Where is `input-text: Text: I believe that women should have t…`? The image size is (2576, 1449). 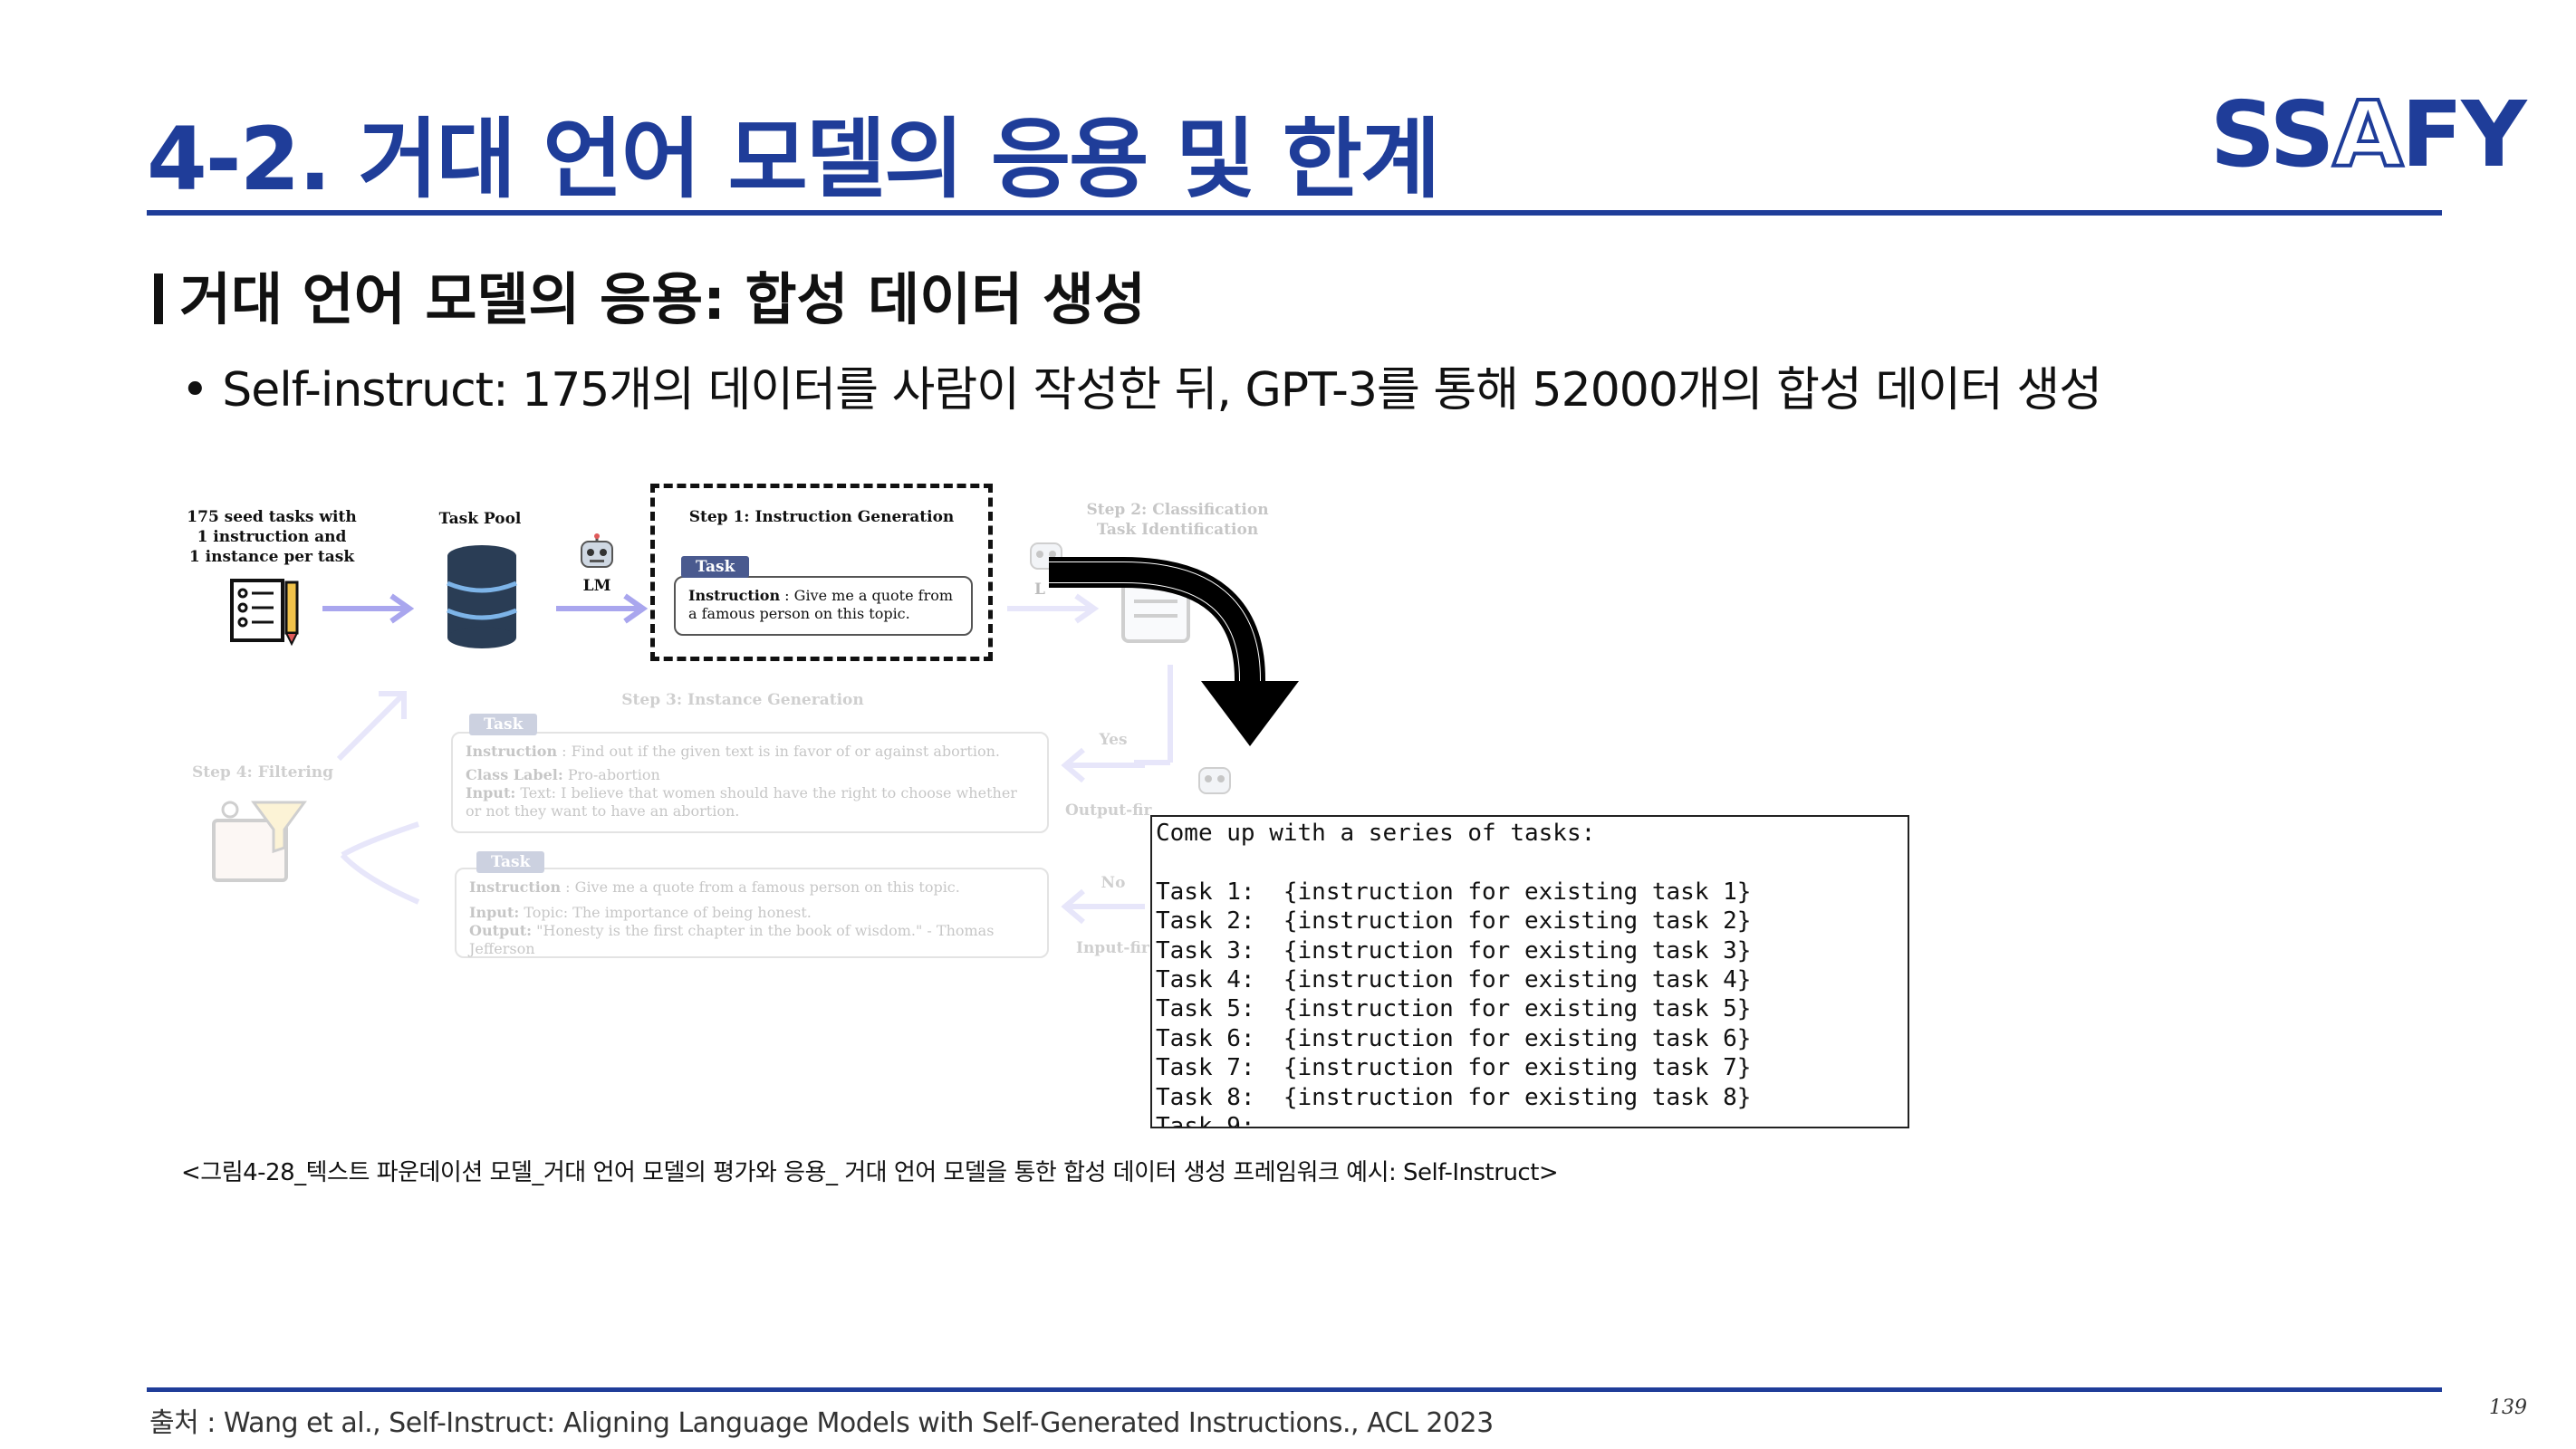 input-text: Text: I believe that women should have t… is located at coordinates (741, 802).